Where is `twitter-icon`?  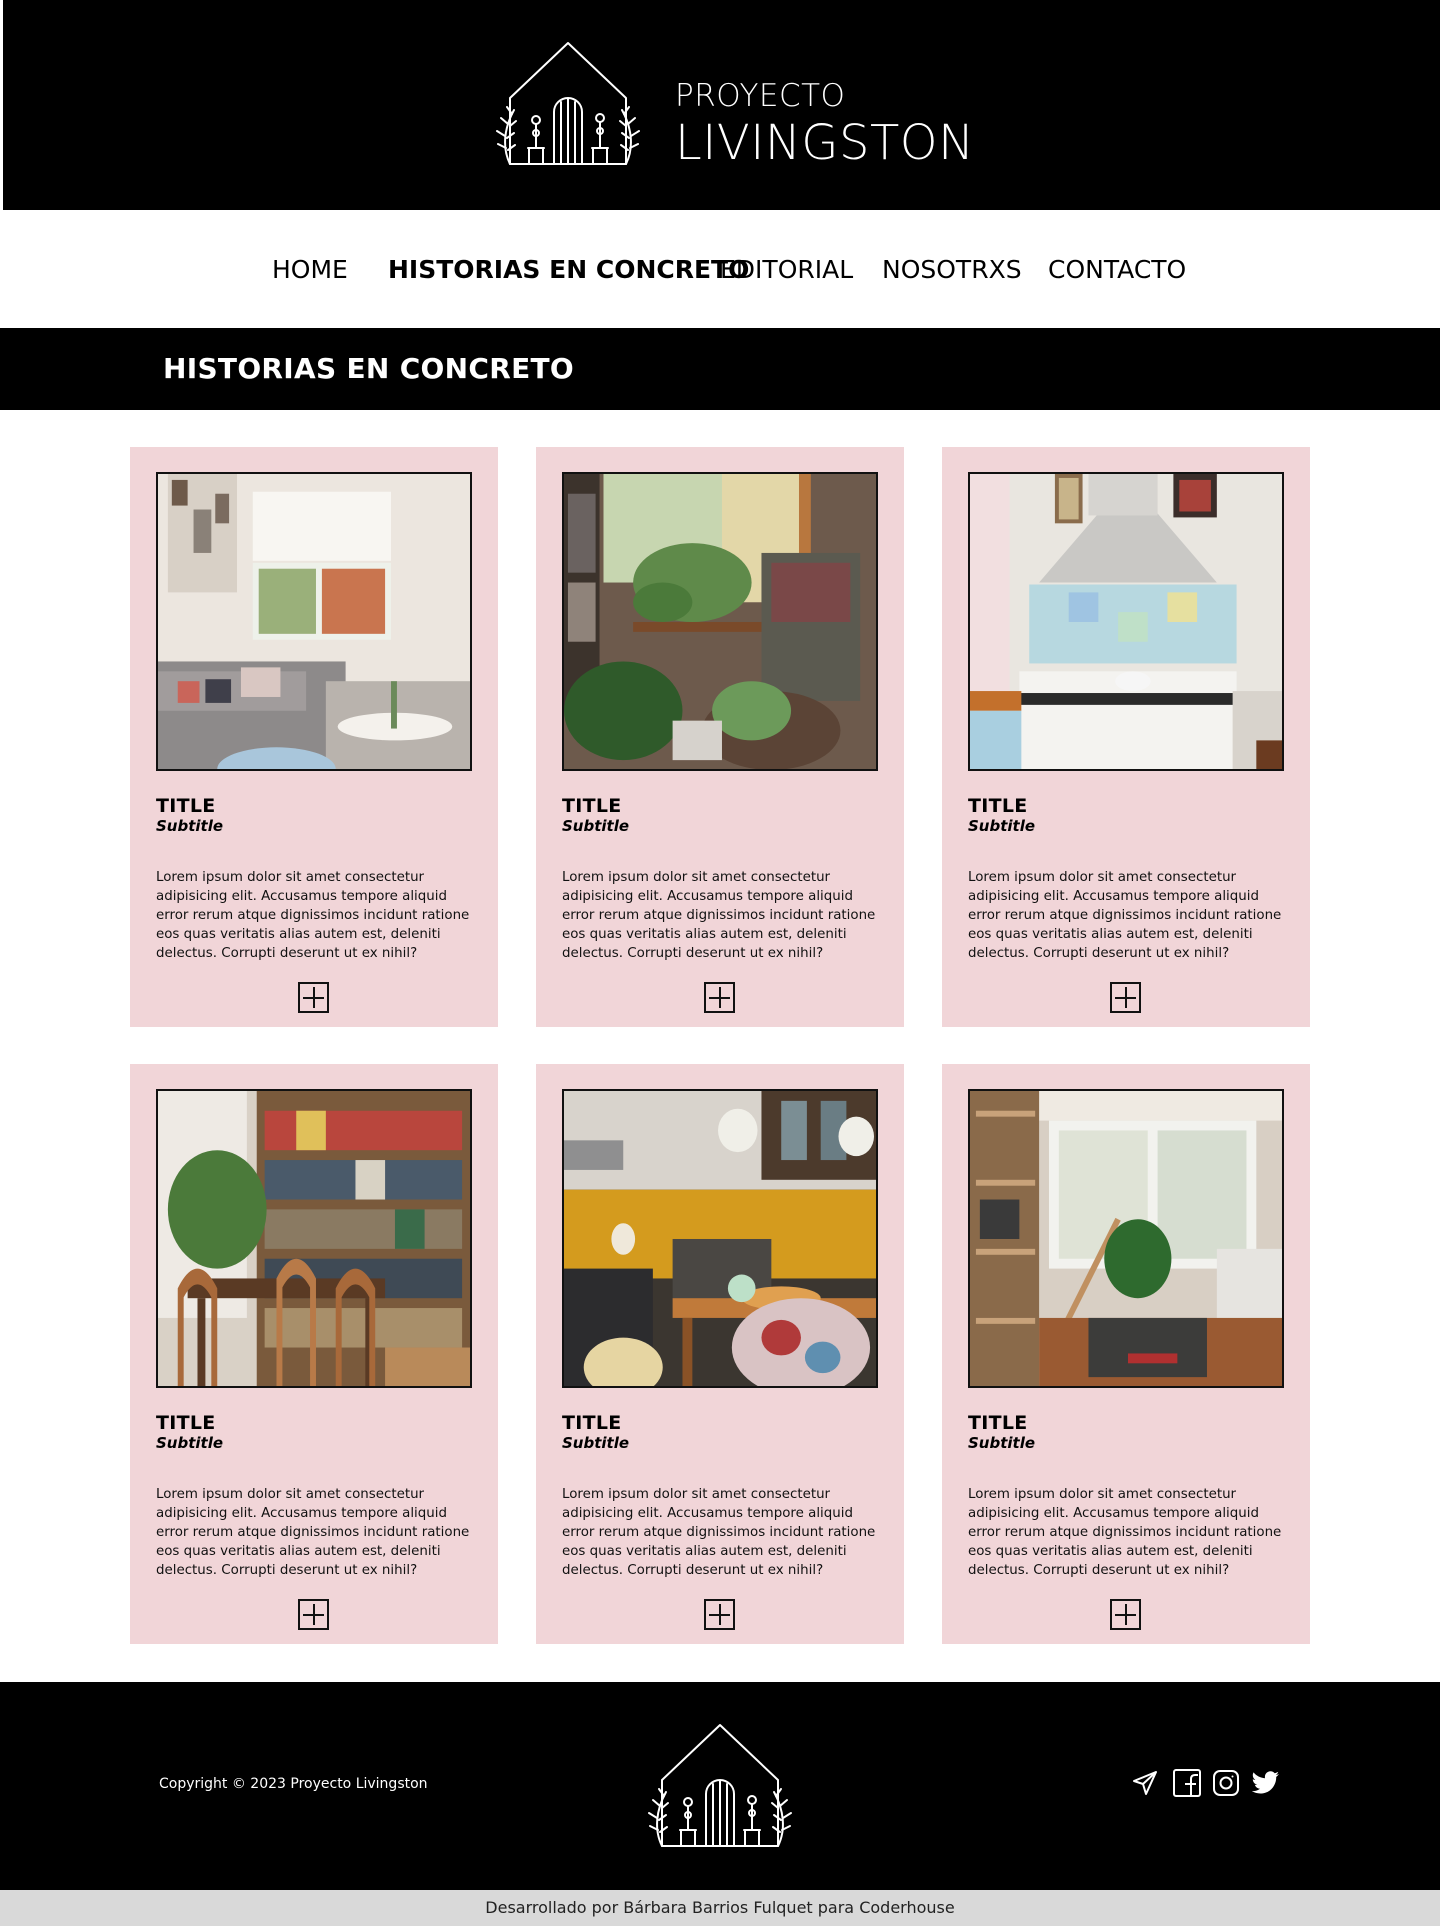
twitter-icon is located at coordinates (1266, 1783).